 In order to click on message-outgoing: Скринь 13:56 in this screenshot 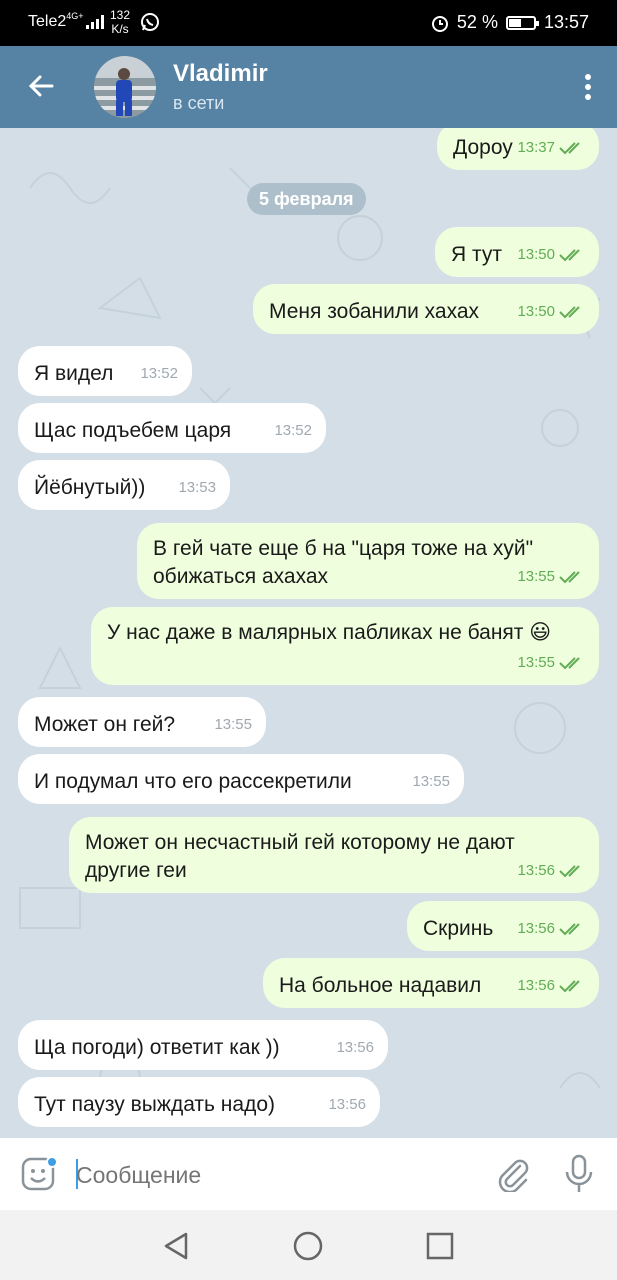, I will do `click(503, 926)`.